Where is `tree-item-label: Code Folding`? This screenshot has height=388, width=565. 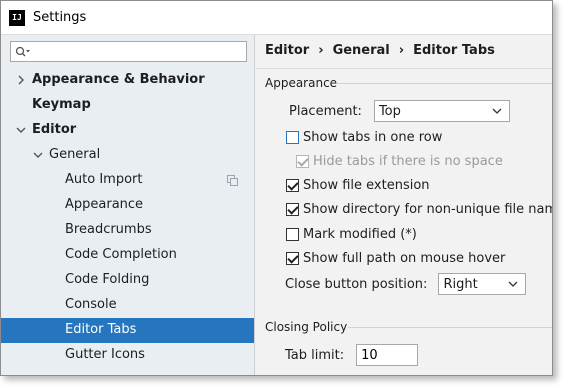 tree-item-label: Code Folding is located at coordinates (107, 279).